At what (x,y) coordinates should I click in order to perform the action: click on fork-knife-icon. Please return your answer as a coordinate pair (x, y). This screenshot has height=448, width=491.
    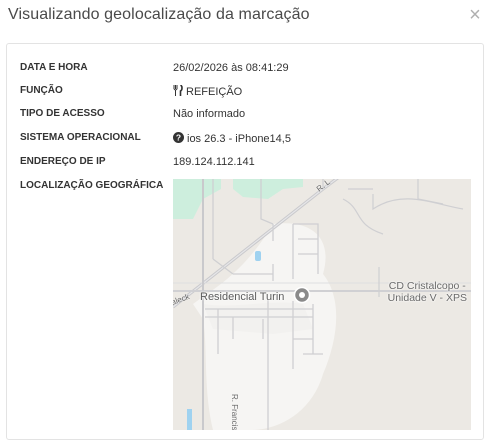
    Looking at the image, I should click on (178, 91).